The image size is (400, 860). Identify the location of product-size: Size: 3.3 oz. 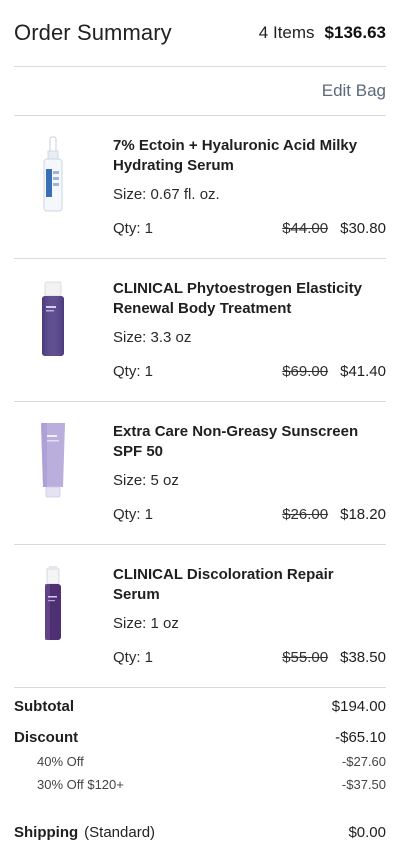
(152, 337).